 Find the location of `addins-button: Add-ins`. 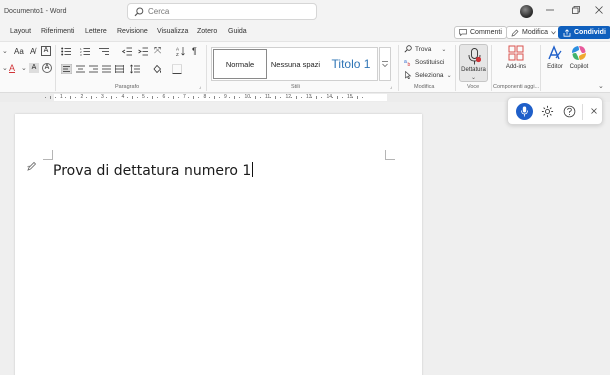

addins-button: Add-ins is located at coordinates (516, 63).